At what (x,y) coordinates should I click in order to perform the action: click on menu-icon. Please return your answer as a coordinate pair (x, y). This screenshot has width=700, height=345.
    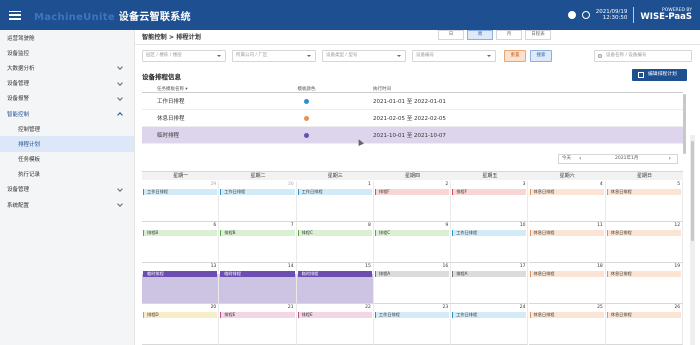
    Looking at the image, I should click on (15, 15).